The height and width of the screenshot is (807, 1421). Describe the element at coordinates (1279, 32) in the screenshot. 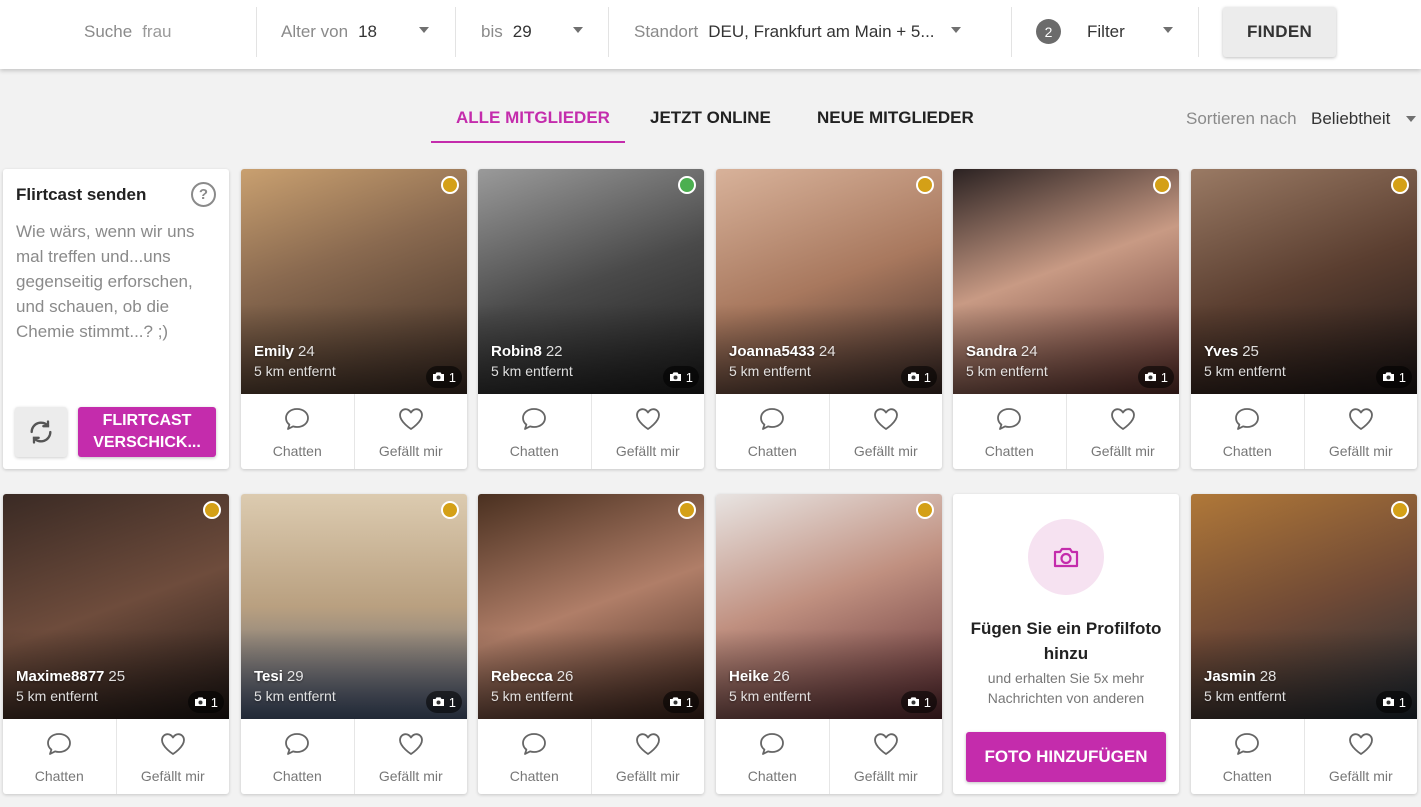

I see `find-button: FINDEN` at that location.